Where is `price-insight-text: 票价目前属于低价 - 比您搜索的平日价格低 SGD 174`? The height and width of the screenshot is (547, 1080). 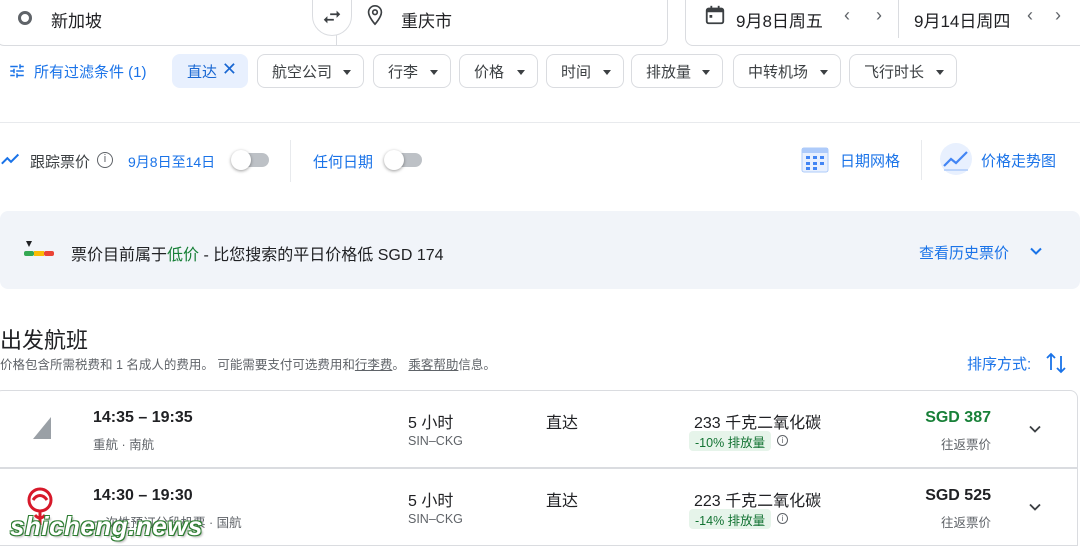 price-insight-text: 票价目前属于低价 - 比您搜索的平日价格低 SGD 174 is located at coordinates (257, 253).